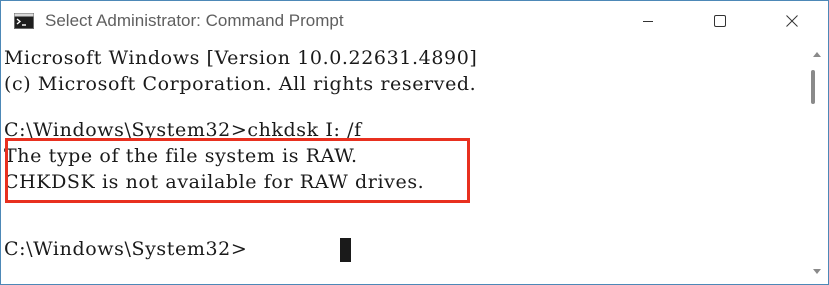  I want to click on minimize-icon, so click(648, 23).